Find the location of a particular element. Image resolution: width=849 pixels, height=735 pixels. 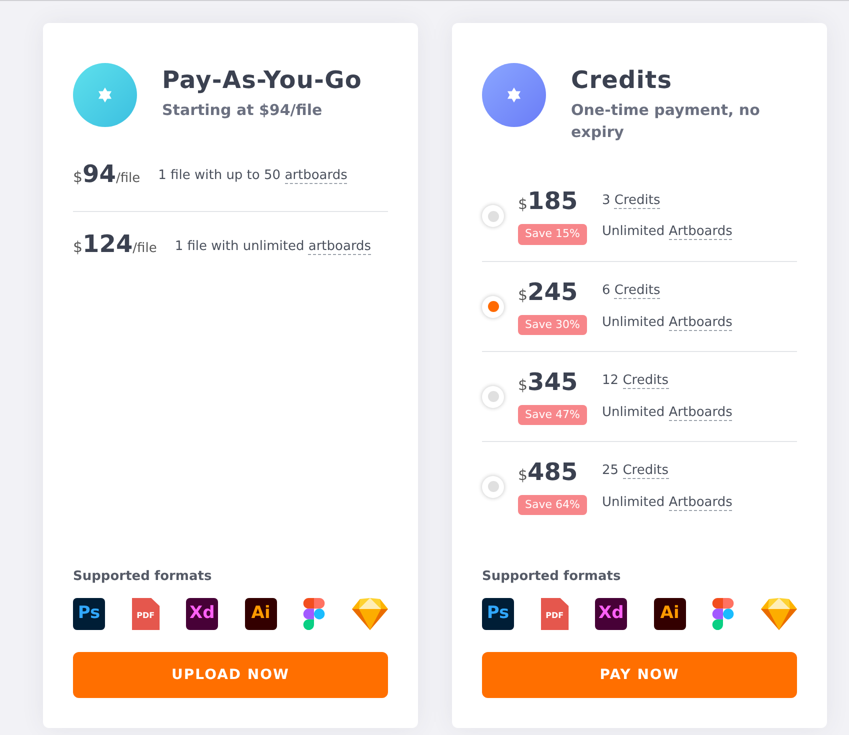

plan-subtitle: One-time payment, no expiry is located at coordinates (666, 121).